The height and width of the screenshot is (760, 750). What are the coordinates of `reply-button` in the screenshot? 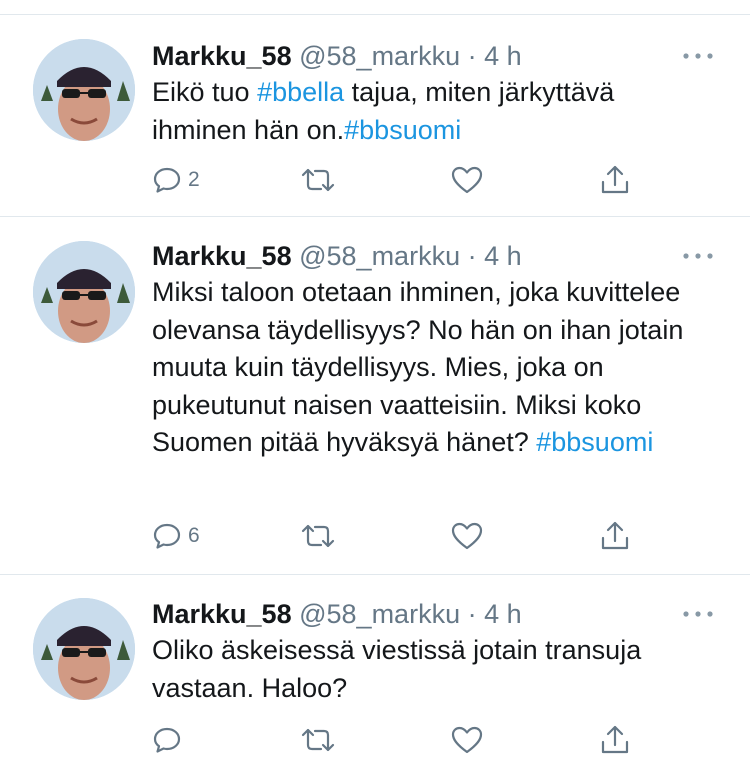 It's located at (170, 740).